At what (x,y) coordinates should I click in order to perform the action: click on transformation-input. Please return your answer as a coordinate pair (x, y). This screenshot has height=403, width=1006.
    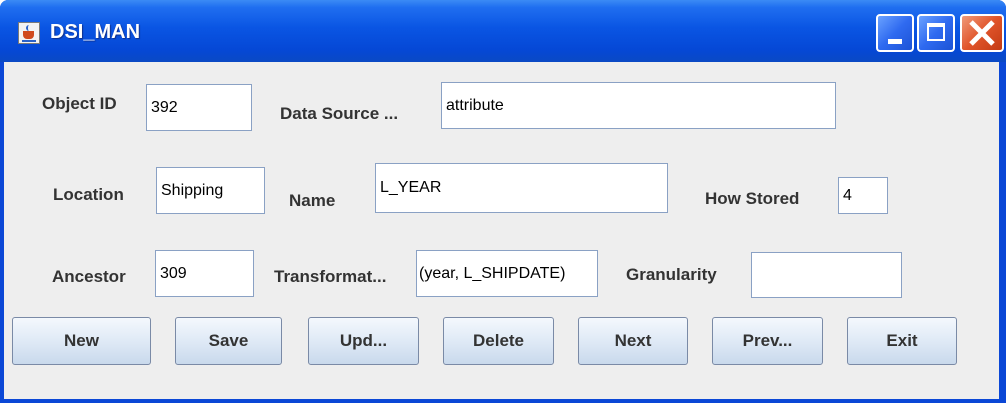
    Looking at the image, I should click on (507, 273).